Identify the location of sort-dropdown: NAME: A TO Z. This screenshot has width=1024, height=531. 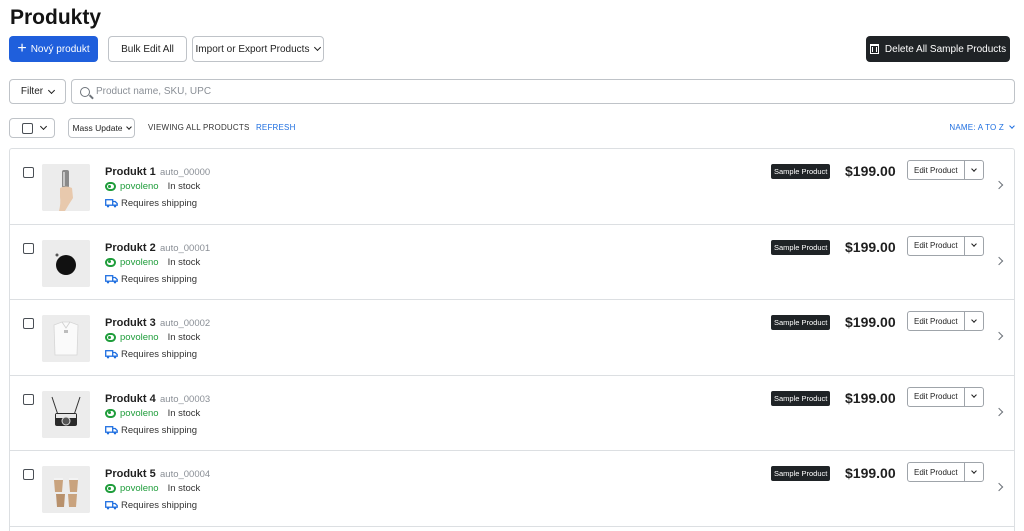
(982, 127).